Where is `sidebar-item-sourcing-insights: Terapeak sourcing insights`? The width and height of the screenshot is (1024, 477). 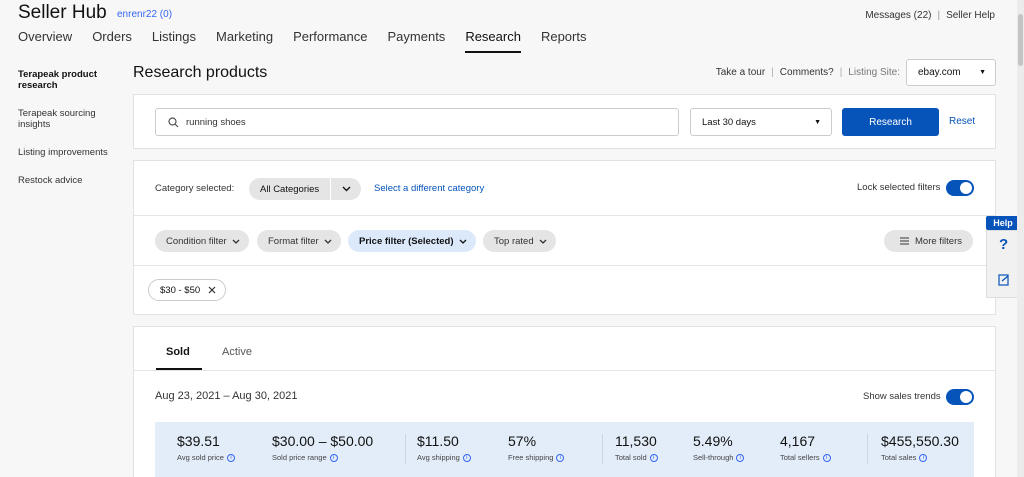
sidebar-item-sourcing-insights: Terapeak sourcing insights is located at coordinates (68, 119).